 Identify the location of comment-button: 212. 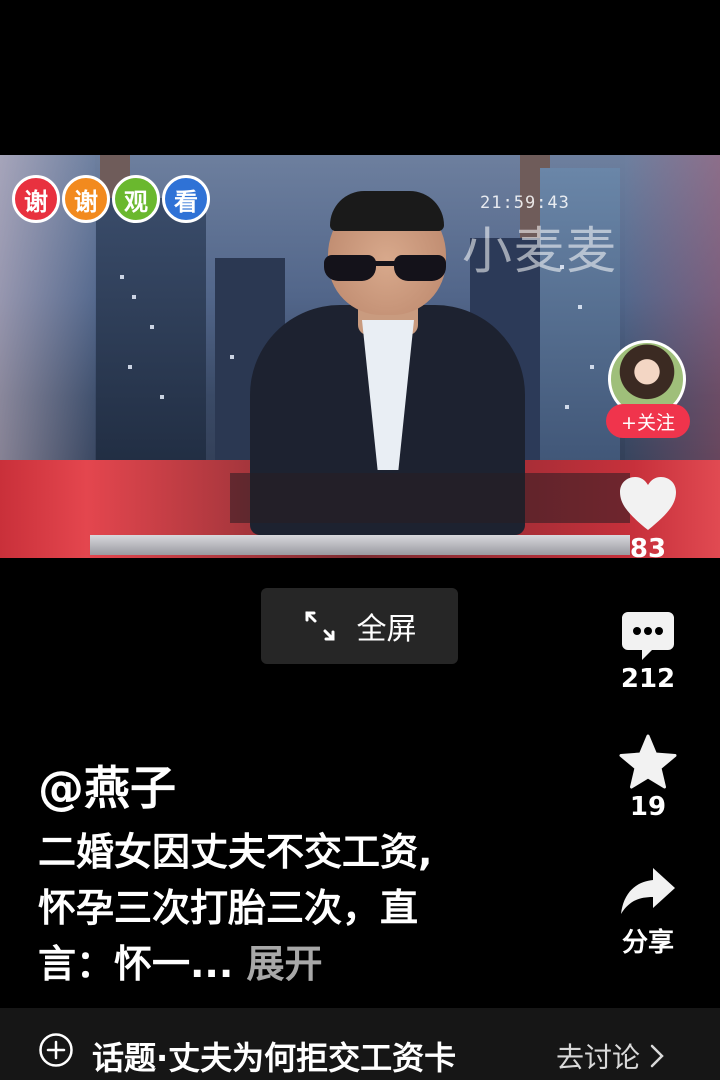
(648, 652).